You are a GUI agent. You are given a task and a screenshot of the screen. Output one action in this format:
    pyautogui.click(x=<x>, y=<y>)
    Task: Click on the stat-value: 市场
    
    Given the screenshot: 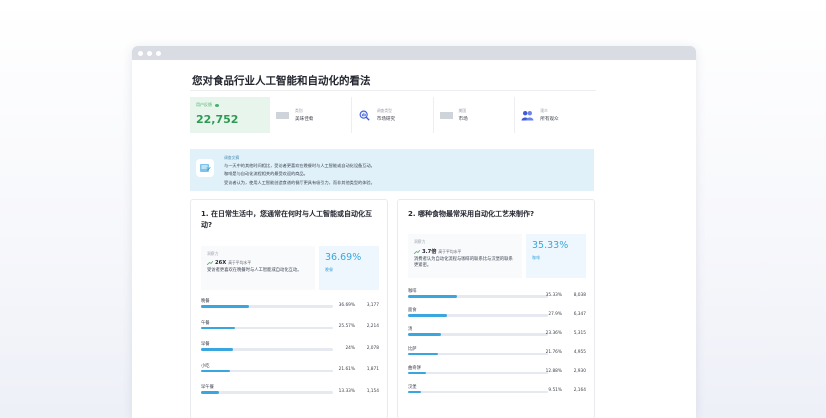 What is the action you would take?
    pyautogui.click(x=463, y=119)
    